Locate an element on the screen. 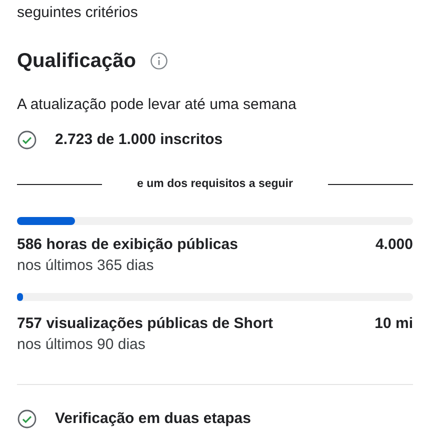 This screenshot has height=430, width=430. section-title: Qualificação is located at coordinates (76, 61).